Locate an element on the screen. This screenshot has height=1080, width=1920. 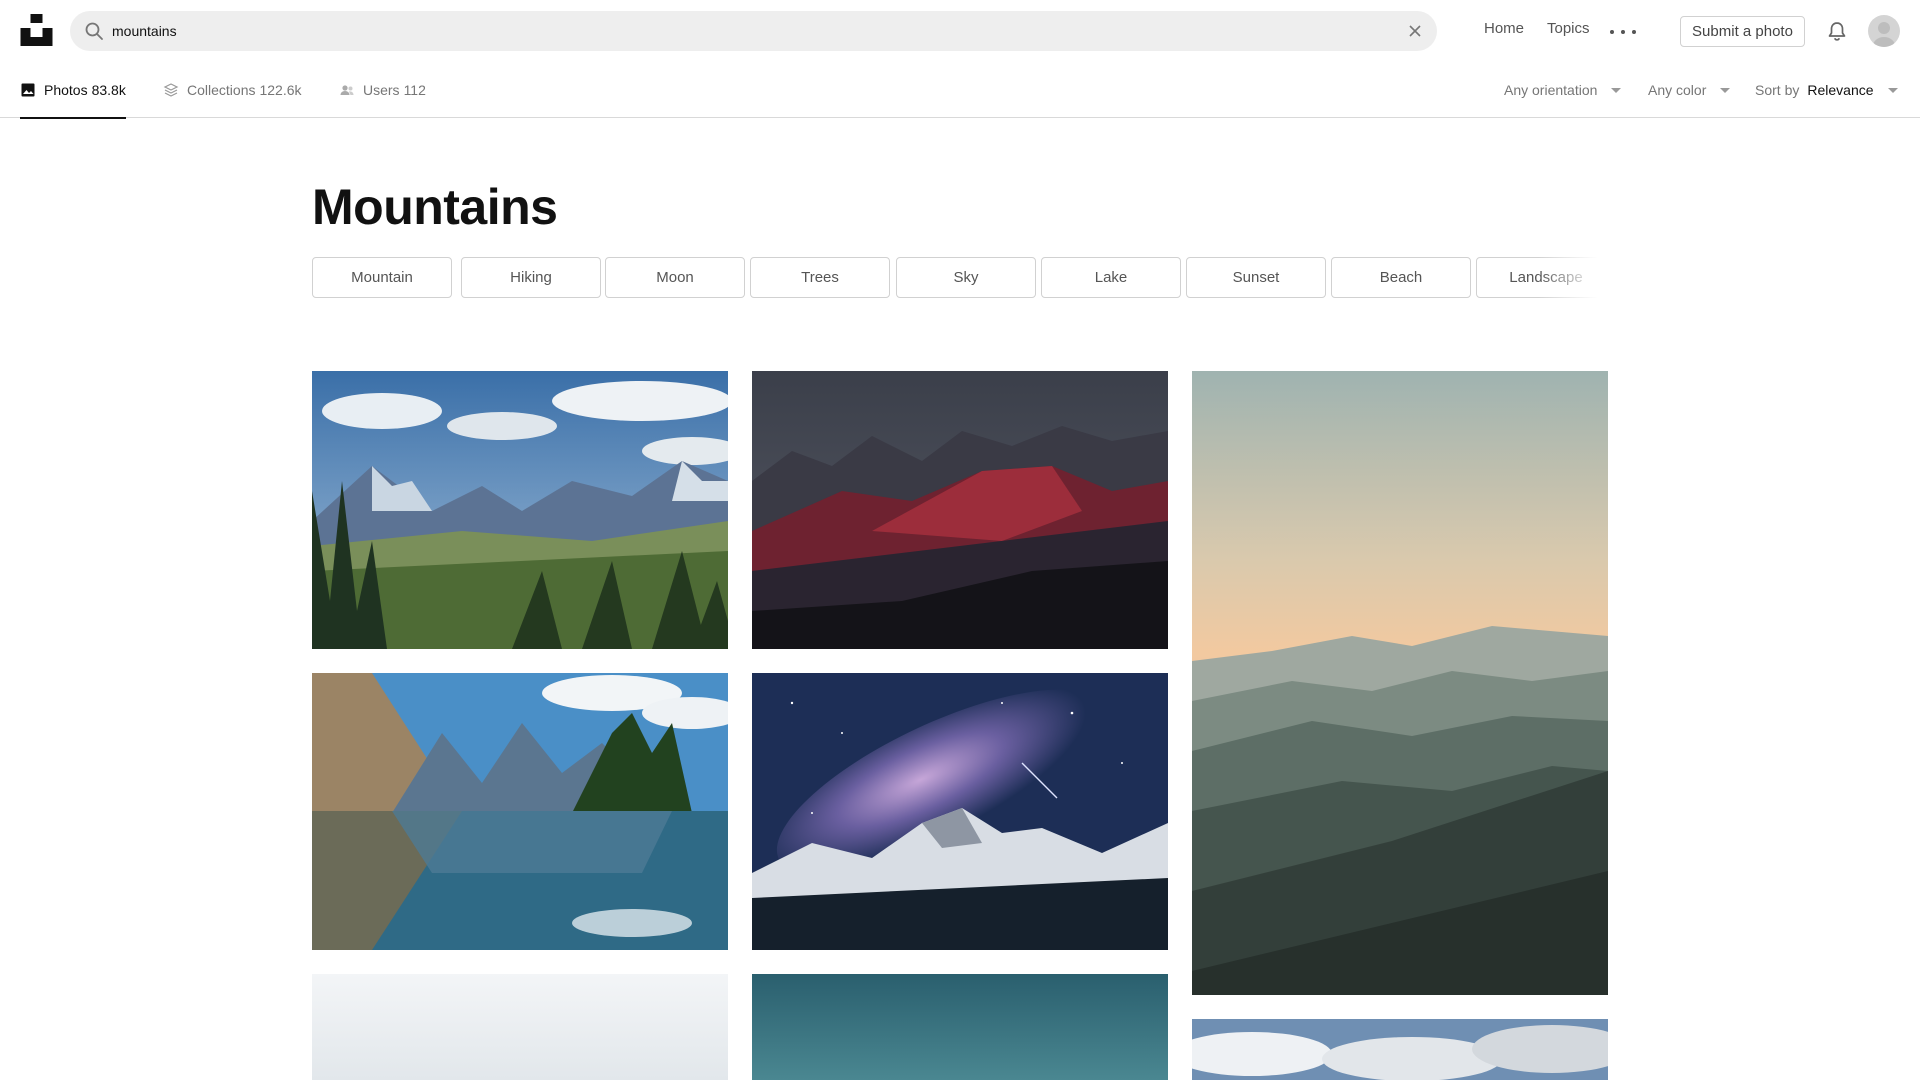
tag-trees: Trees is located at coordinates (820, 277).